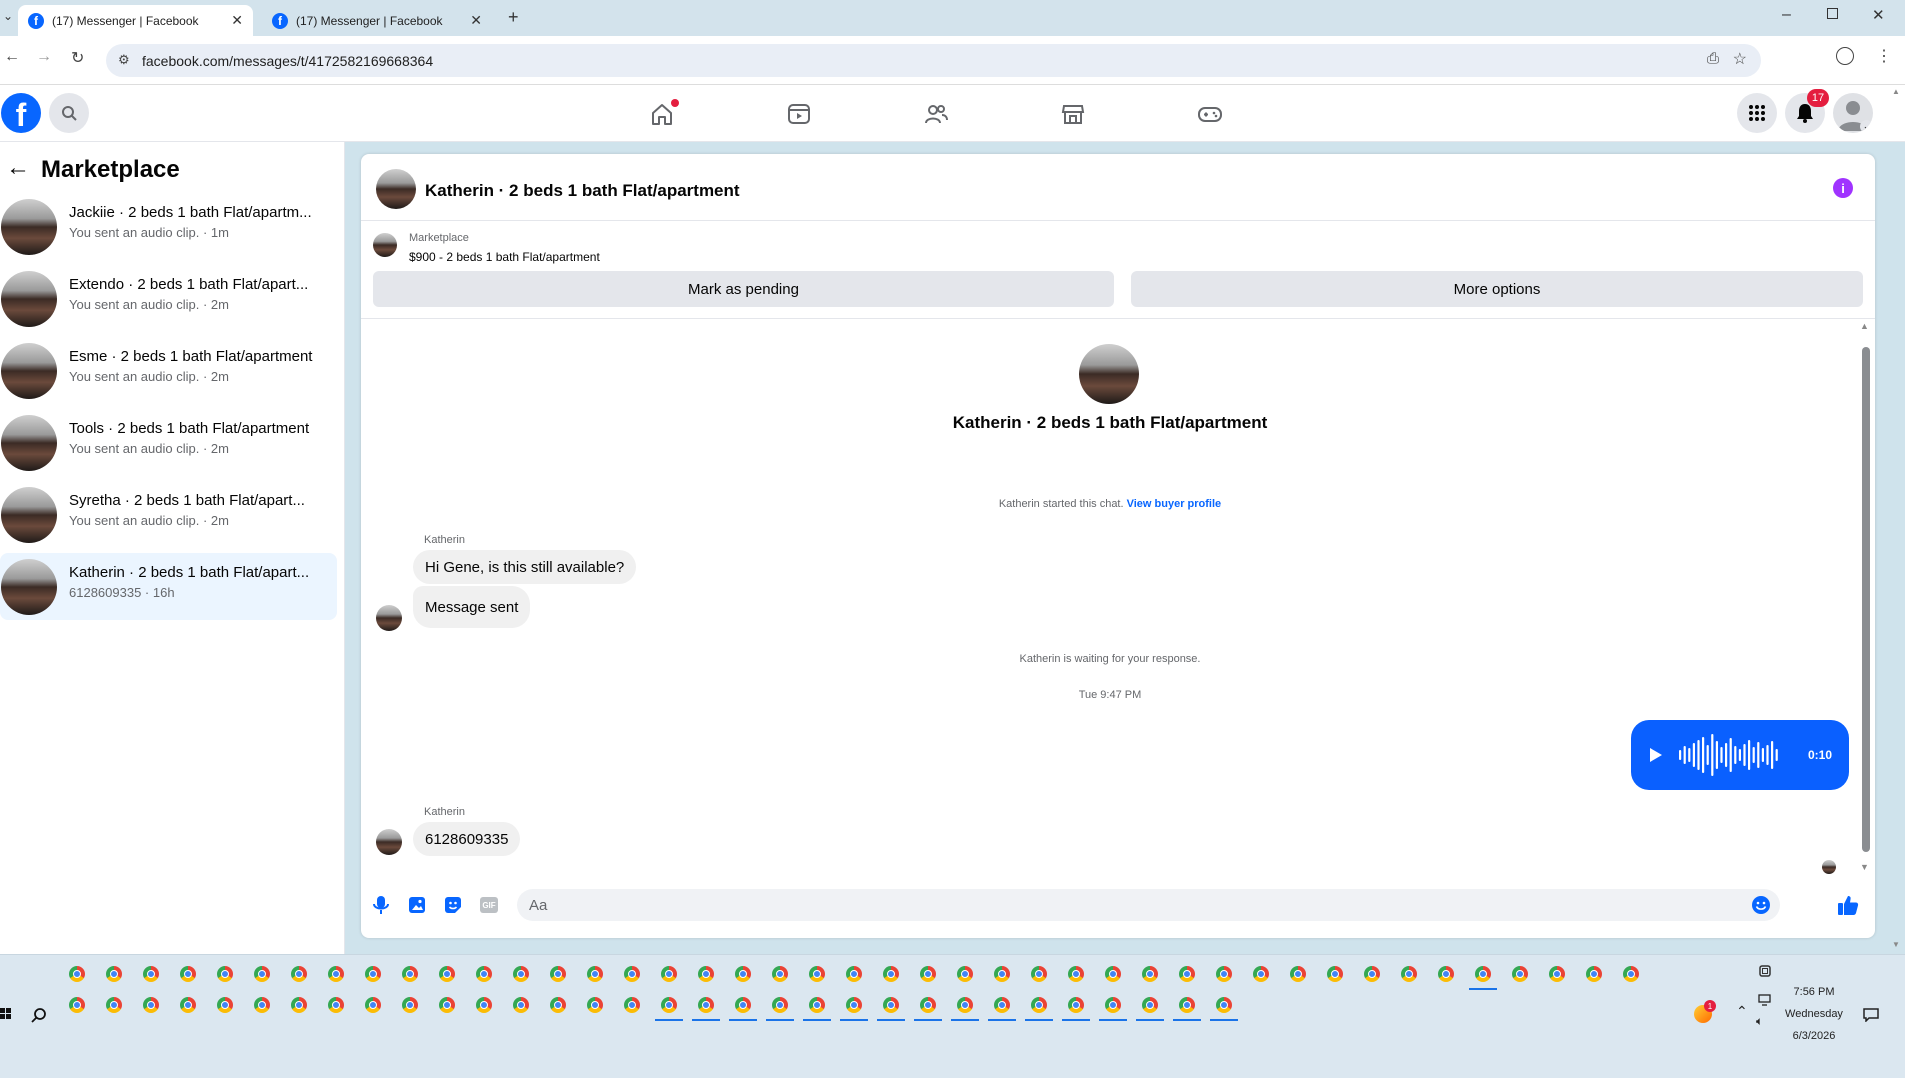 This screenshot has width=1905, height=1078. What do you see at coordinates (396, 189) in the screenshot?
I see `chat-header-avatar` at bounding box center [396, 189].